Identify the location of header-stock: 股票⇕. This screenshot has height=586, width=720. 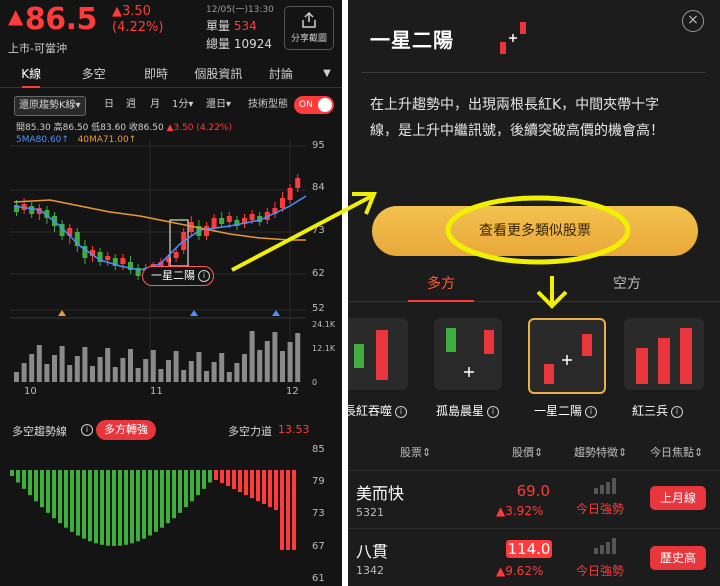
(415, 452).